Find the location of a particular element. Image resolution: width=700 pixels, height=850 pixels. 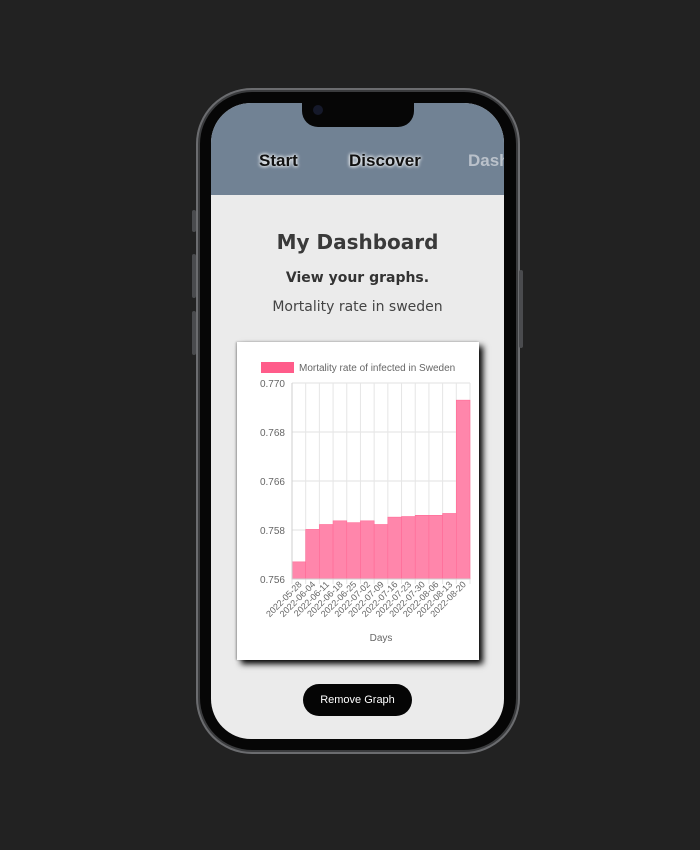

camera-icon is located at coordinates (318, 110).